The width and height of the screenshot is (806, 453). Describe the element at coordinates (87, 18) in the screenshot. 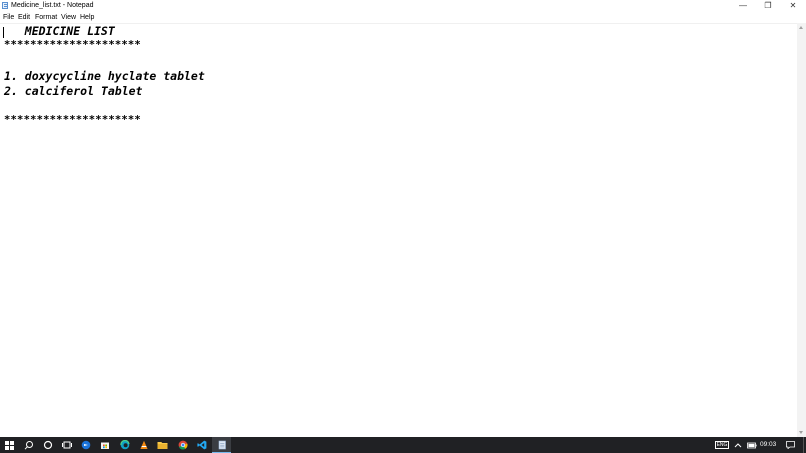

I see `menu-help: Help` at that location.